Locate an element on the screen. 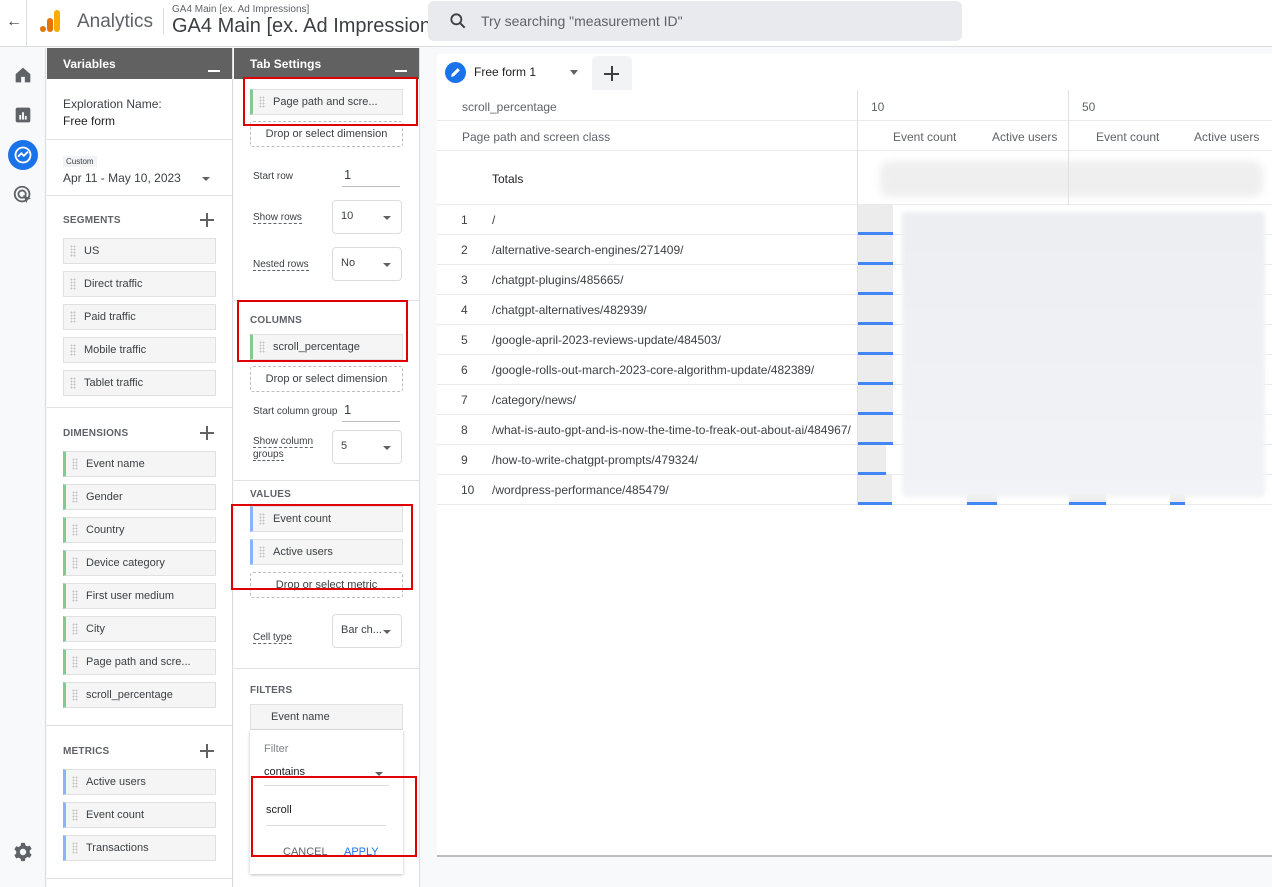 Image resolution: width=1272 pixels, height=887 pixels. pencil-icon is located at coordinates (455, 72).